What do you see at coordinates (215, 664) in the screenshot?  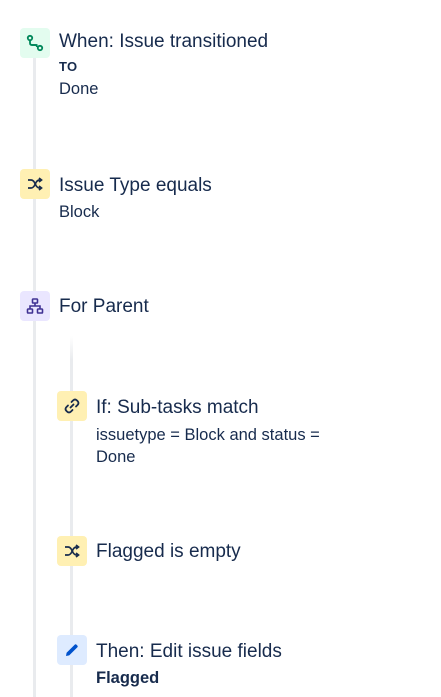 I see `edit-issue-fields-action-component: Then: Edit issue fields Flagged` at bounding box center [215, 664].